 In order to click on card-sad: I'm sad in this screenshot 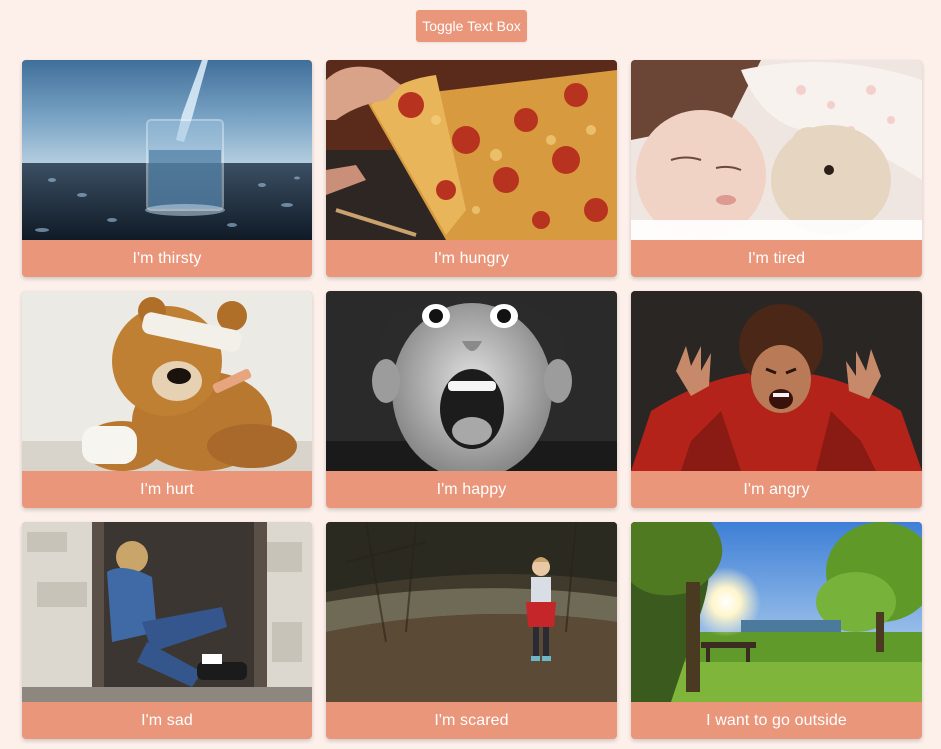, I will do `click(167, 630)`.